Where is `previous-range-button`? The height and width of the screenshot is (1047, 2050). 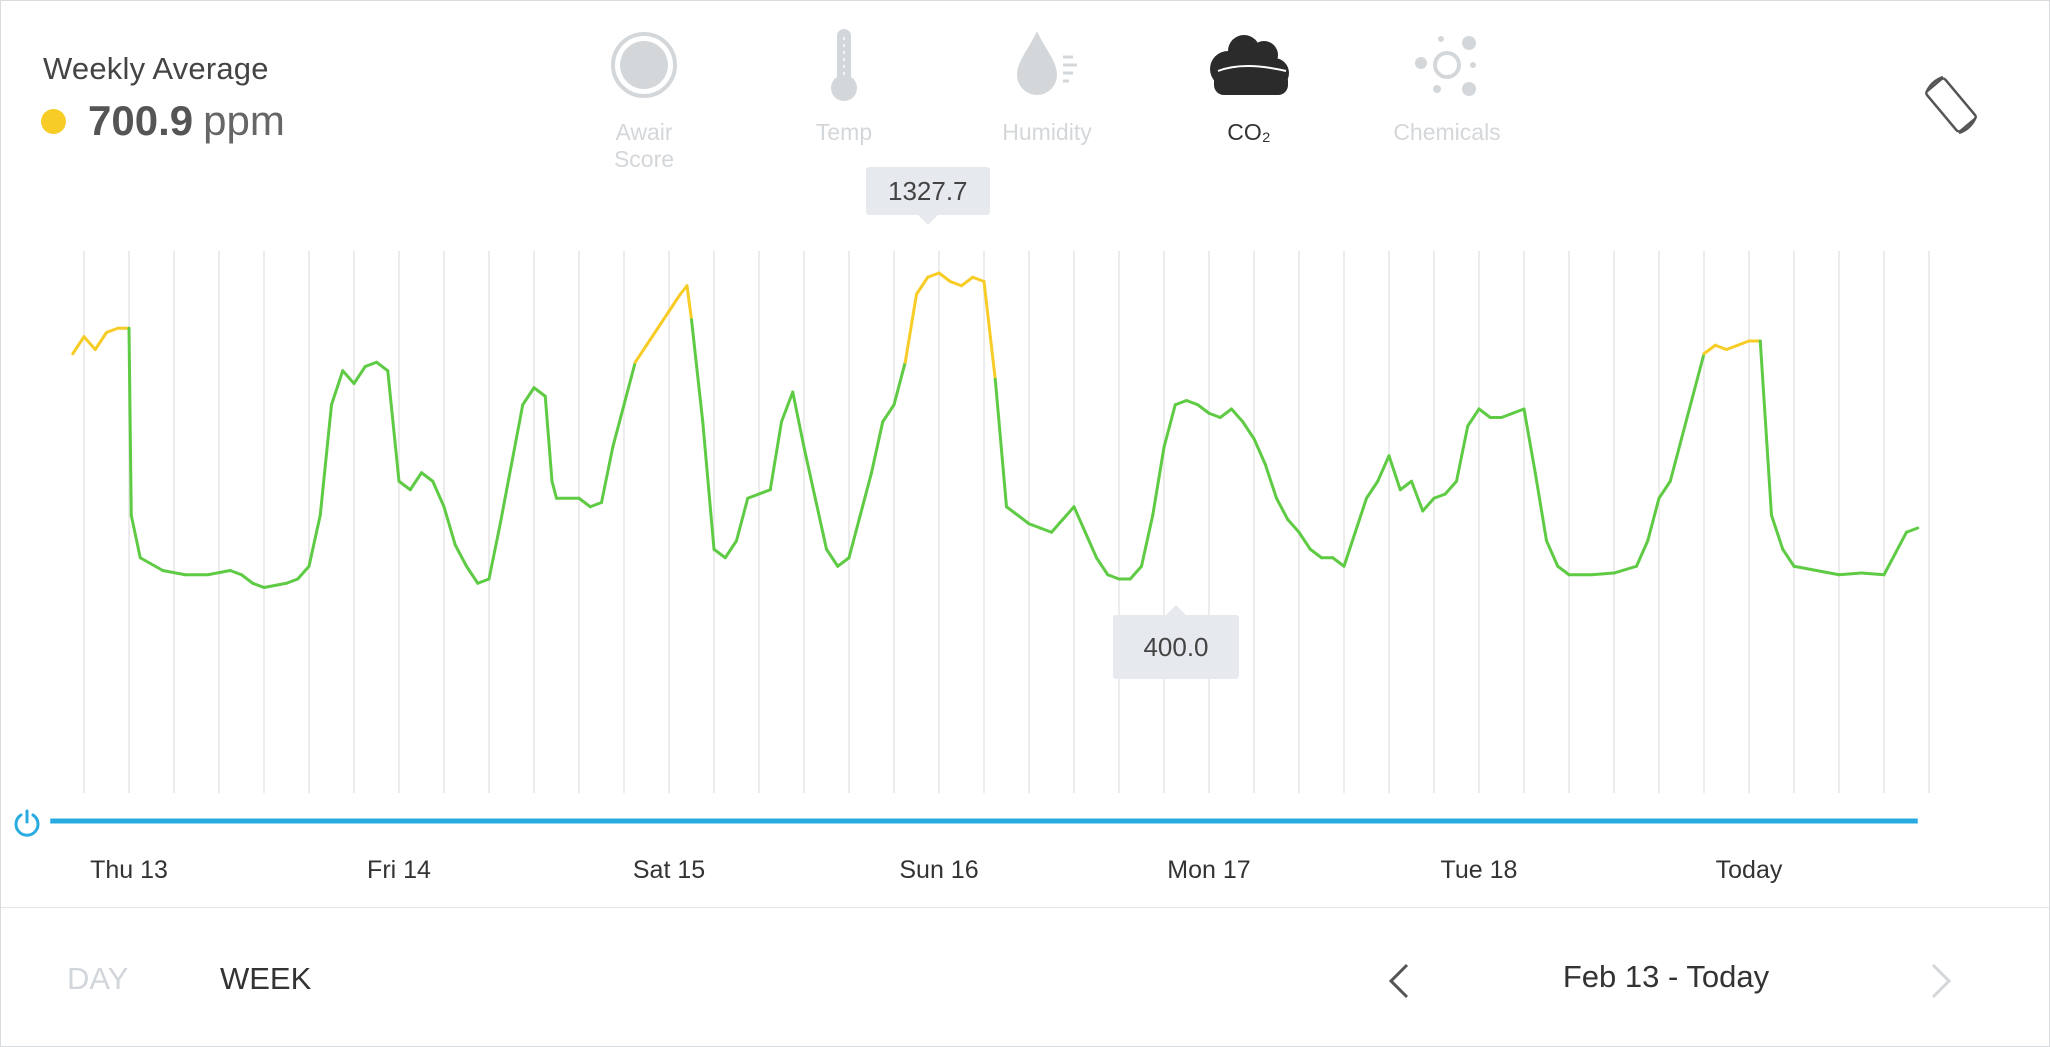 previous-range-button is located at coordinates (1399, 981).